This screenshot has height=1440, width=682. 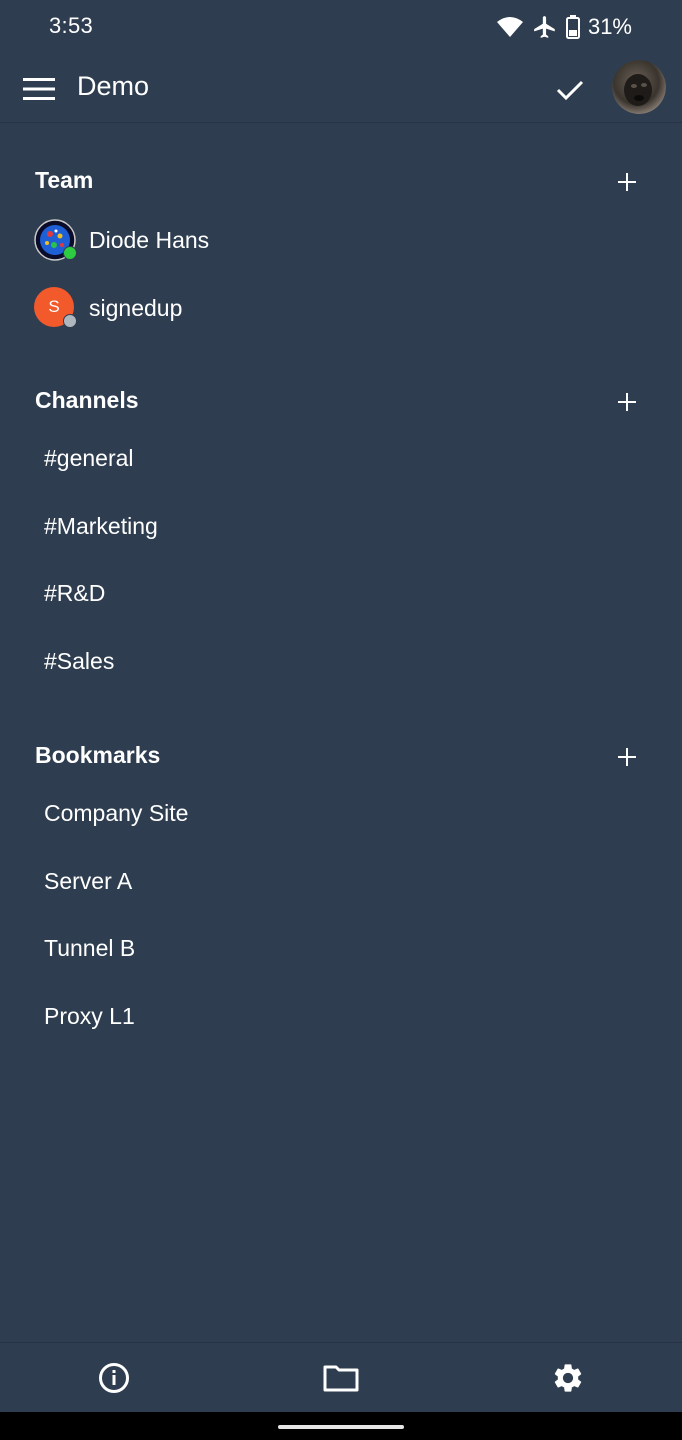 What do you see at coordinates (114, 1378) in the screenshot?
I see `info-icon` at bounding box center [114, 1378].